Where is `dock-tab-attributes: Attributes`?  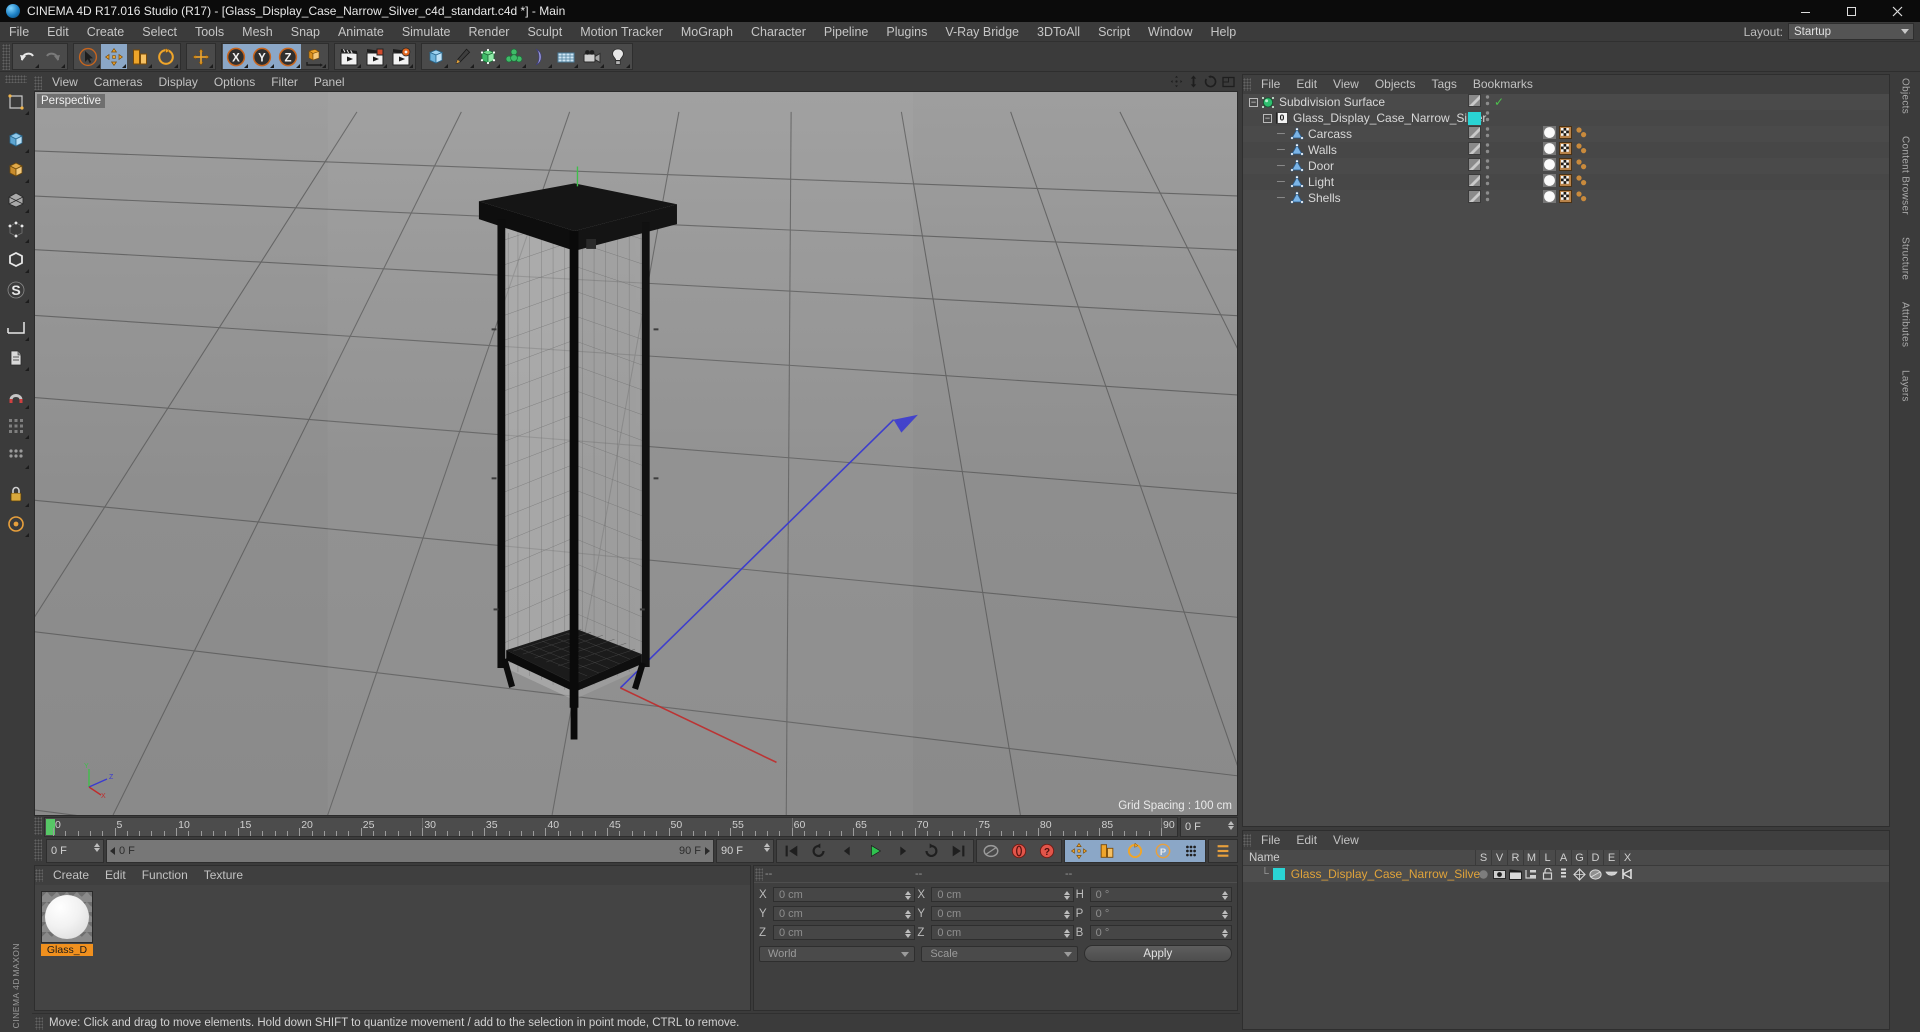 dock-tab-attributes: Attributes is located at coordinates (1905, 324).